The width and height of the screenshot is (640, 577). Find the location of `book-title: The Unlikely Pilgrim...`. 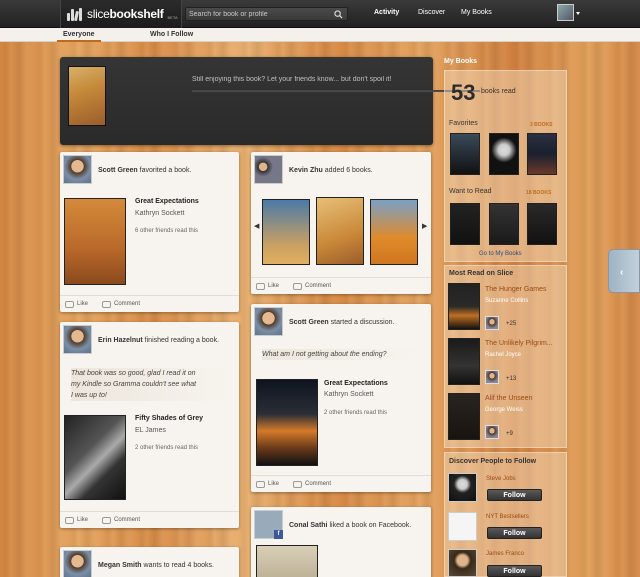

book-title: The Unlikely Pilgrim... is located at coordinates (519, 343).